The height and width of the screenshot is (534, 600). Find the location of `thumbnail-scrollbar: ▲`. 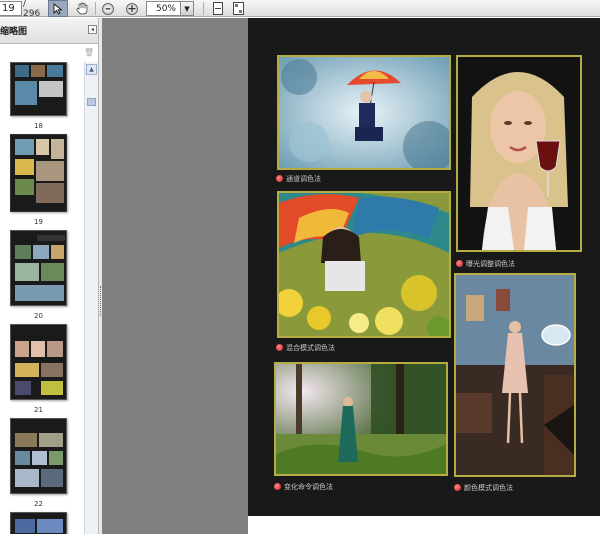

thumbnail-scrollbar: ▲ is located at coordinates (91, 298).